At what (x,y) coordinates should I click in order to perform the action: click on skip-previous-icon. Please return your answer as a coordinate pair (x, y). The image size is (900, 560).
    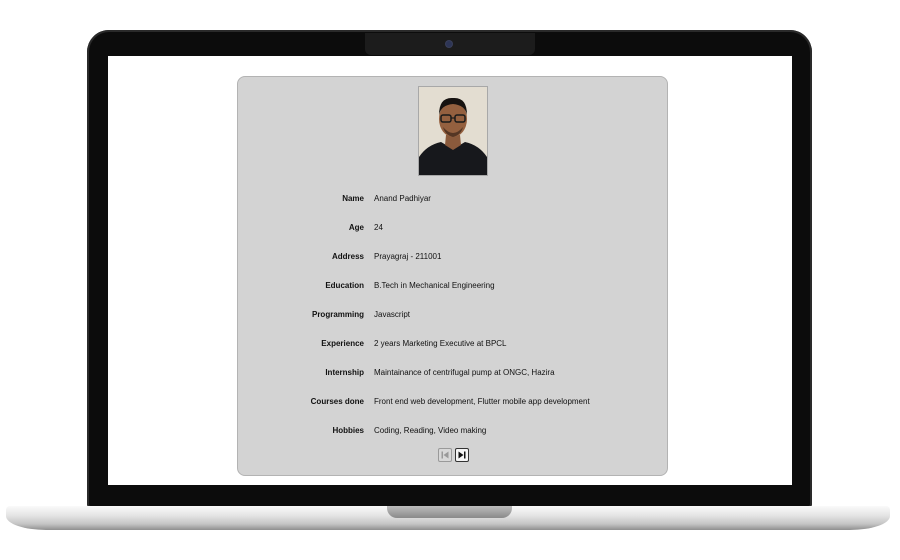
    Looking at the image, I should click on (445, 455).